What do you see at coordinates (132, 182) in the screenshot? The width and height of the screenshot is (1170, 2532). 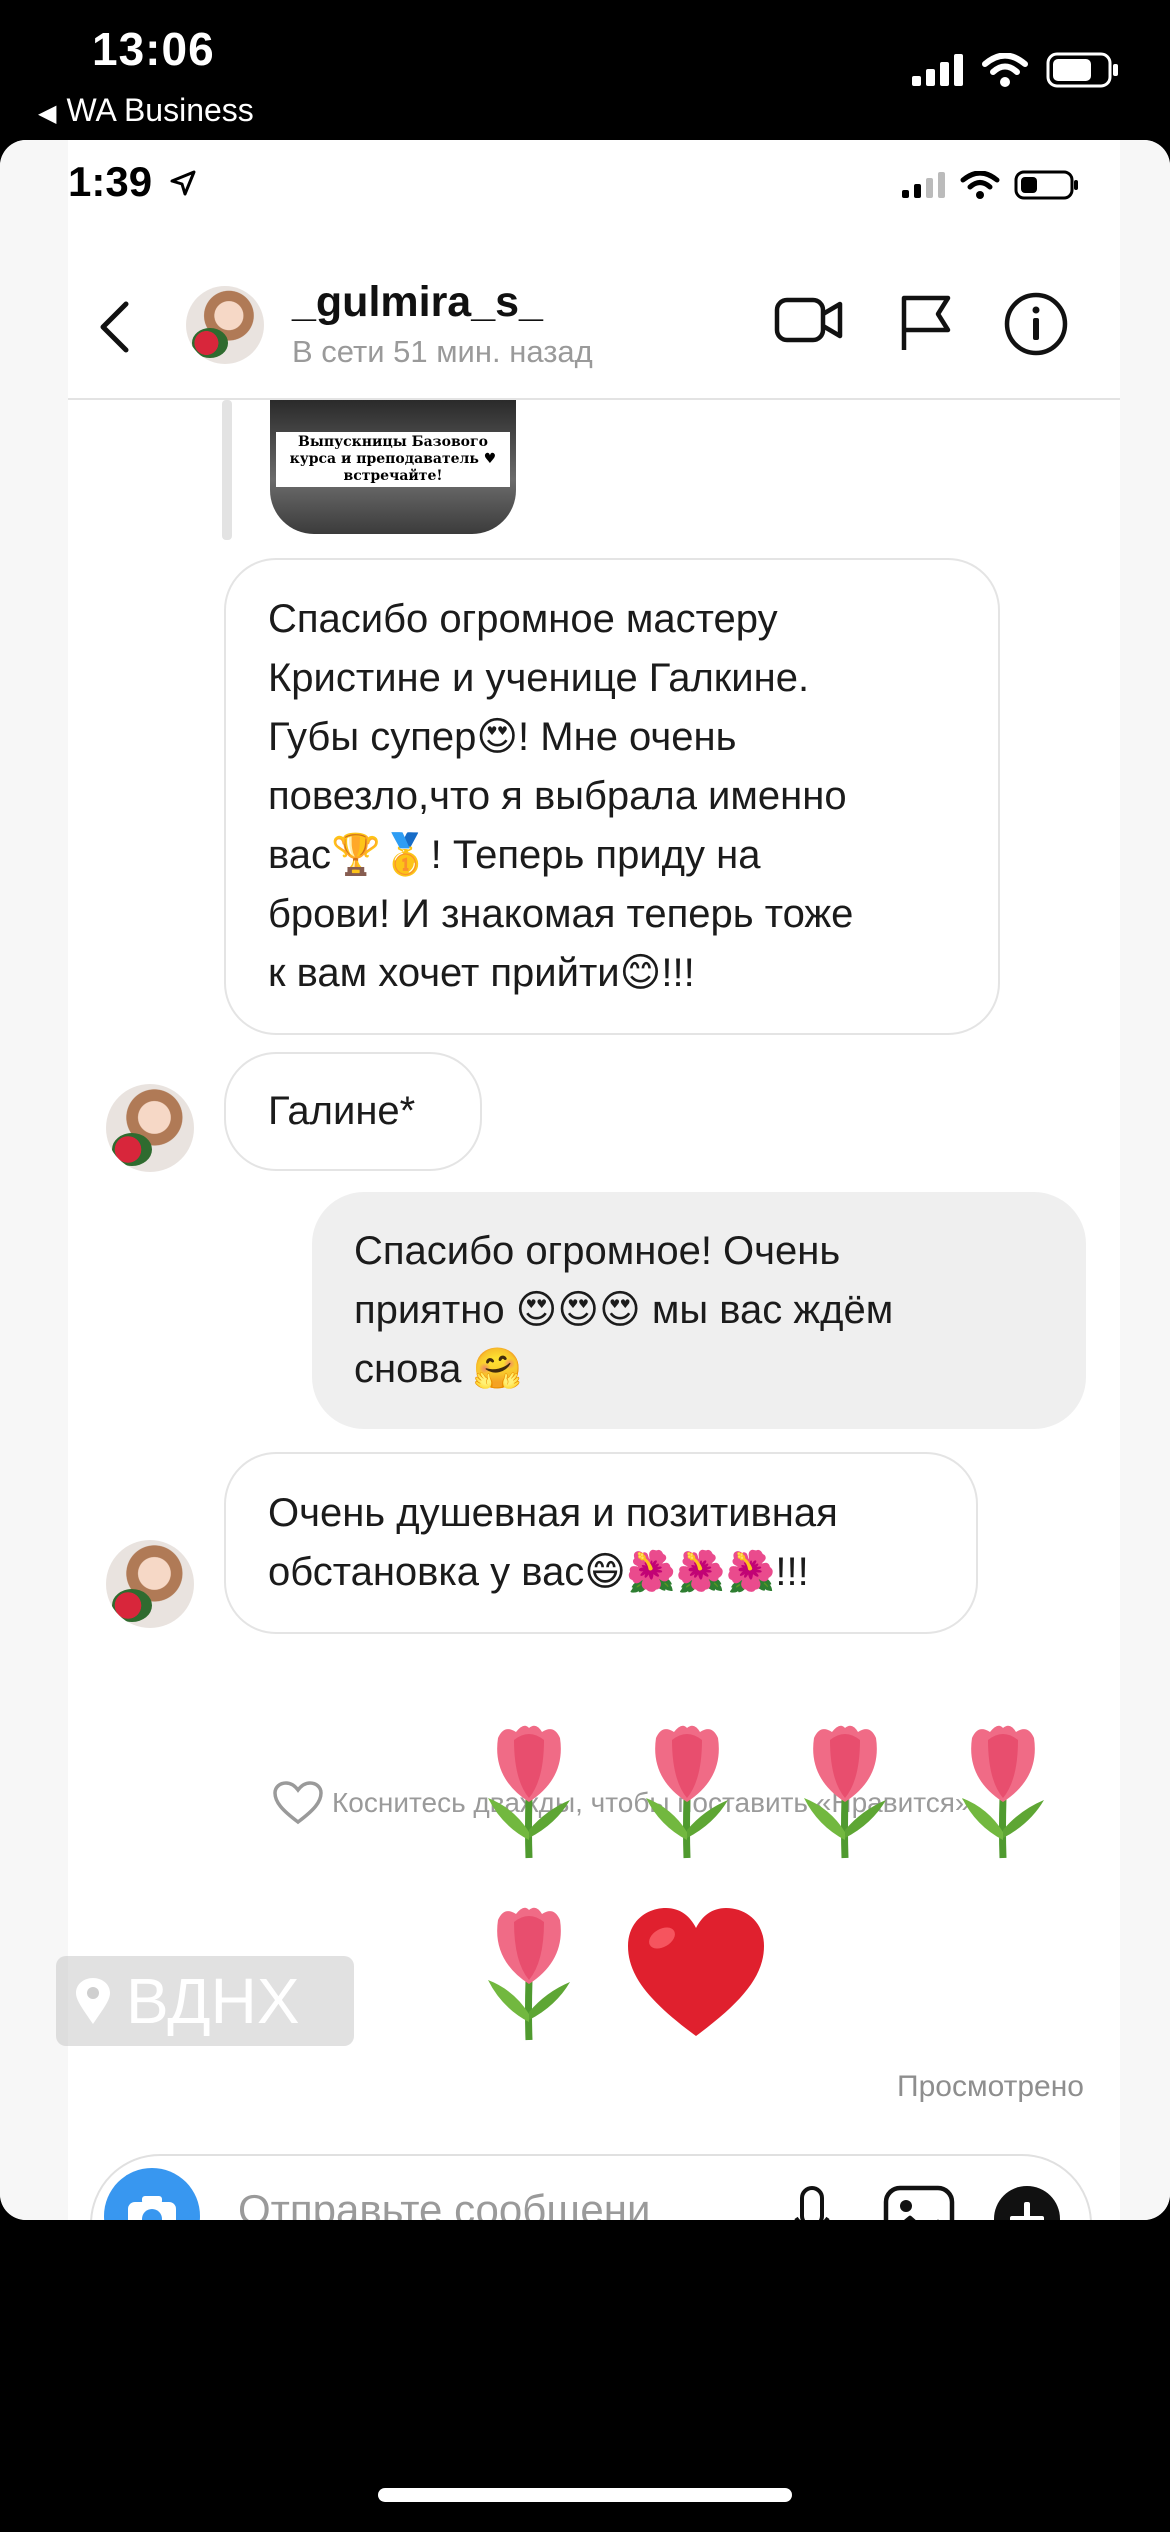 I see `inner-clock: 1:39` at bounding box center [132, 182].